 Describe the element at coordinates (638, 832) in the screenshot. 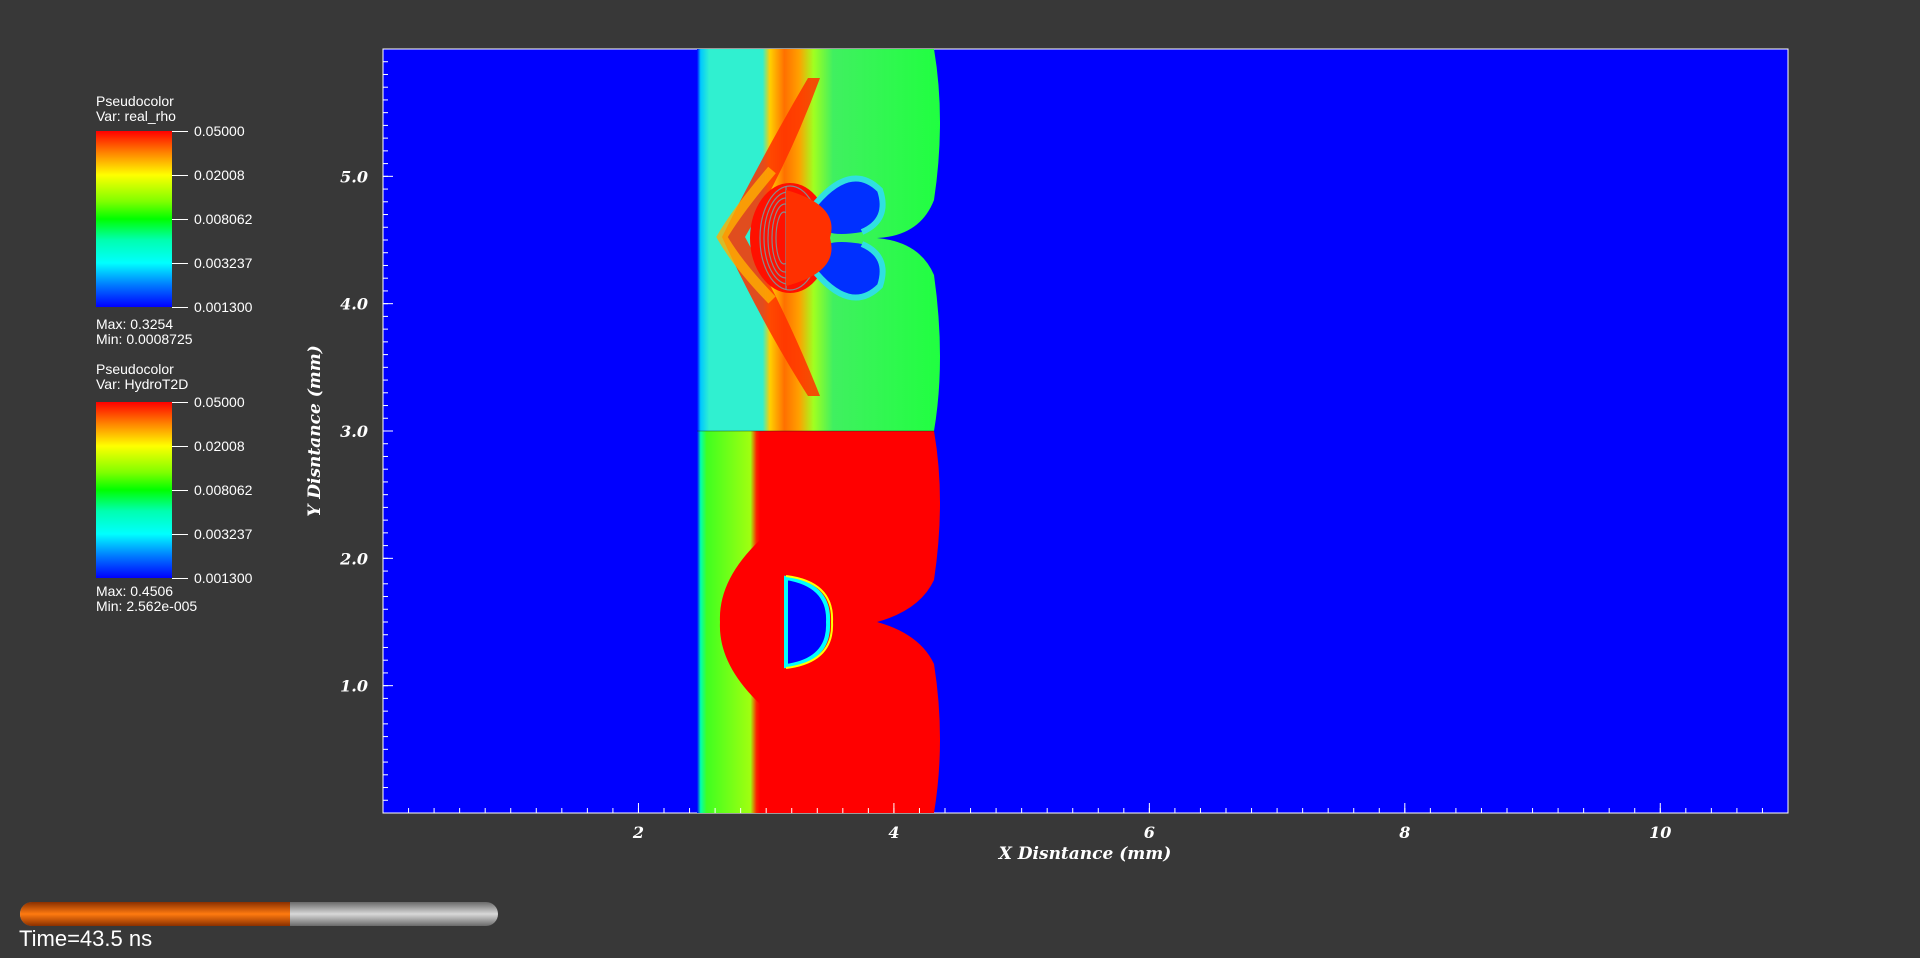

I see `x-tick-label: 2` at that location.